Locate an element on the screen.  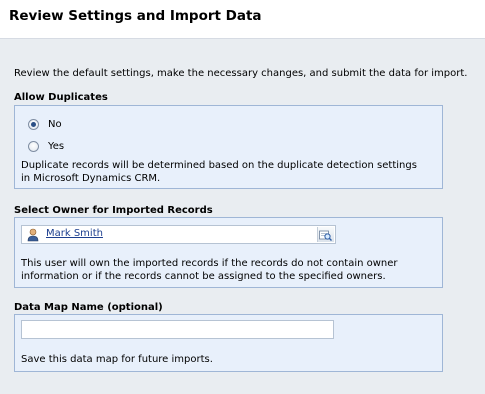
data-map-label: Data Map Name (optional) is located at coordinates (88, 307).